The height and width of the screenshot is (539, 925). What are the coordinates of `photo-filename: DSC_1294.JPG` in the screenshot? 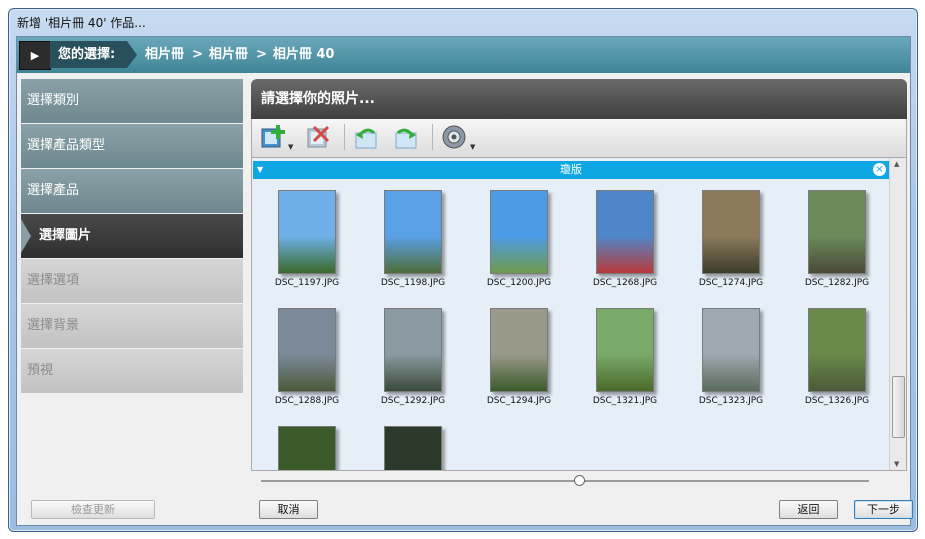 It's located at (519, 401).